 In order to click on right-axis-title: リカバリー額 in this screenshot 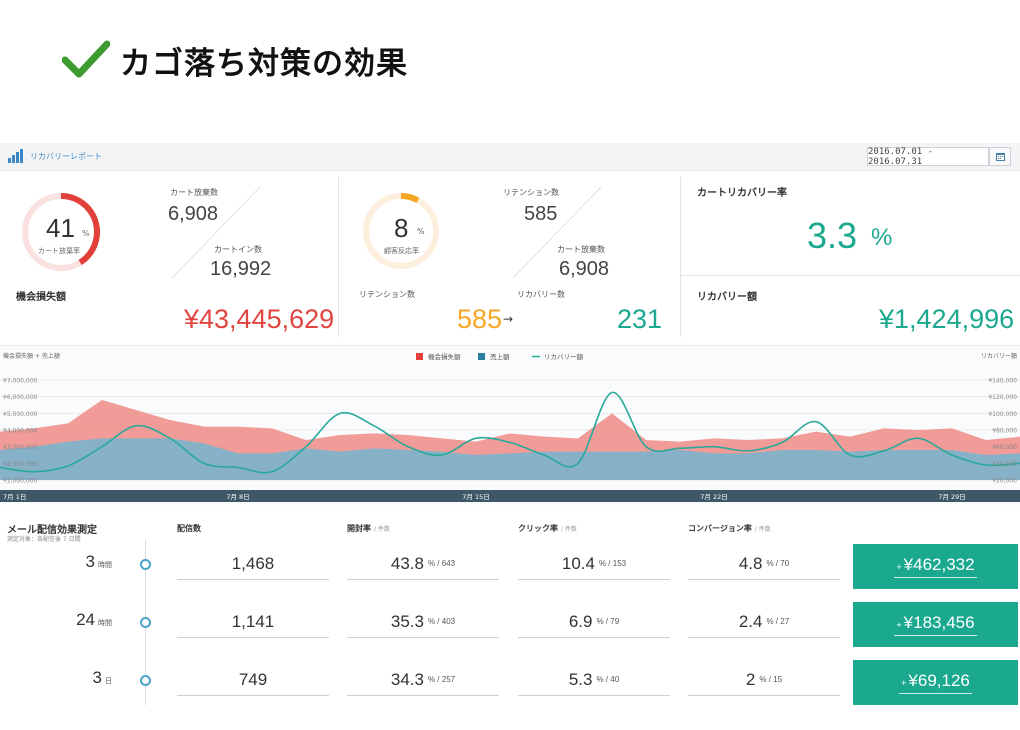, I will do `click(999, 356)`.